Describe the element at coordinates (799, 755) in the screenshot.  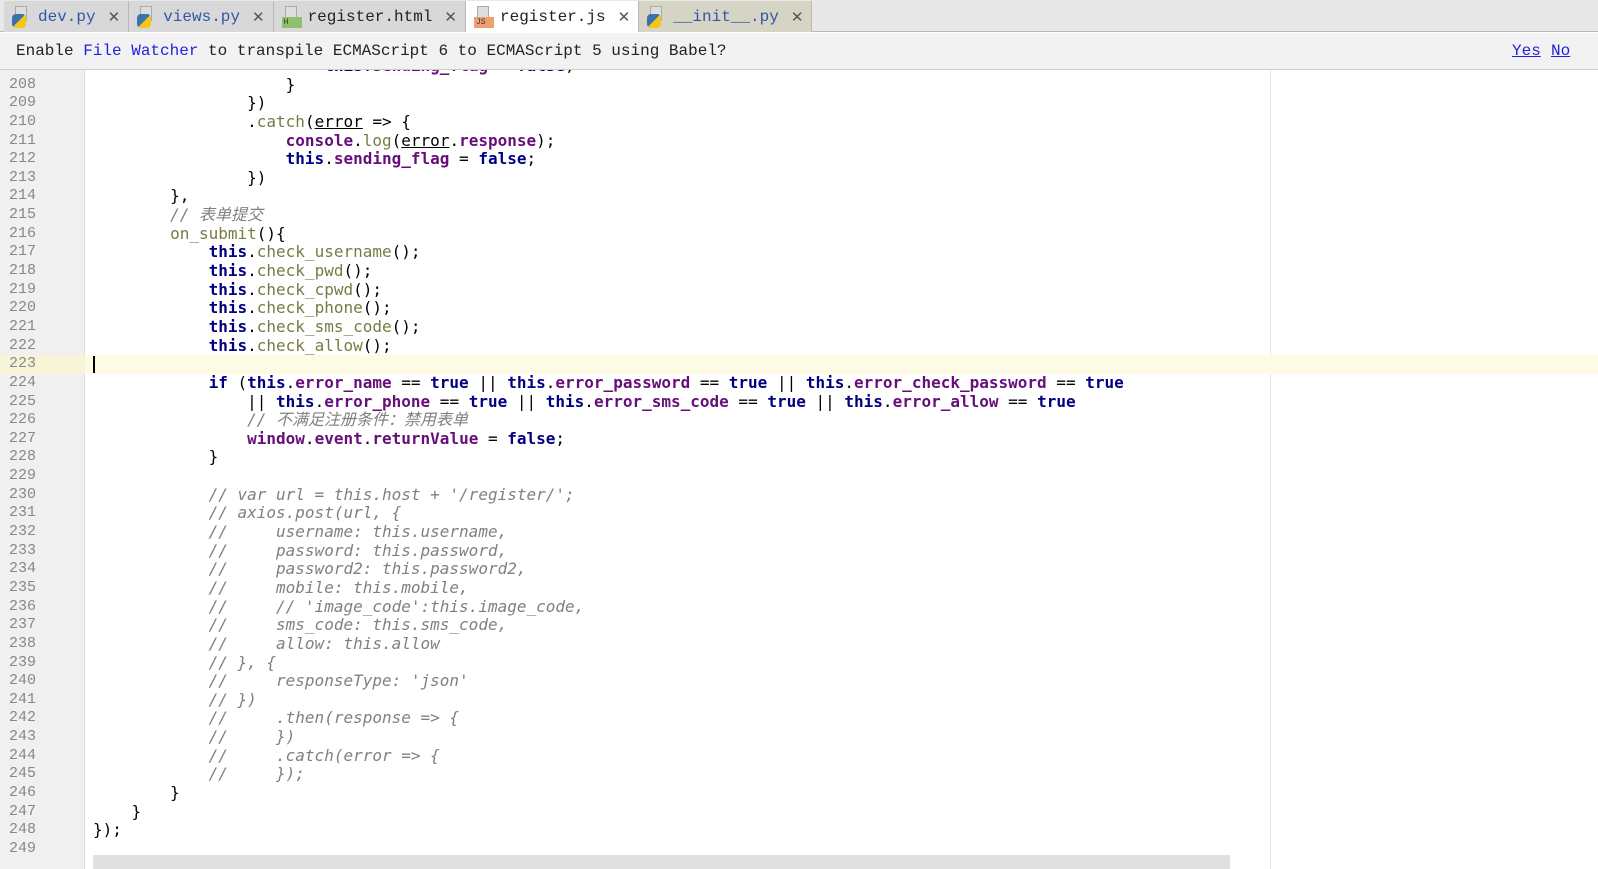
I see `code-line: 244 // .catch(error => {` at that location.